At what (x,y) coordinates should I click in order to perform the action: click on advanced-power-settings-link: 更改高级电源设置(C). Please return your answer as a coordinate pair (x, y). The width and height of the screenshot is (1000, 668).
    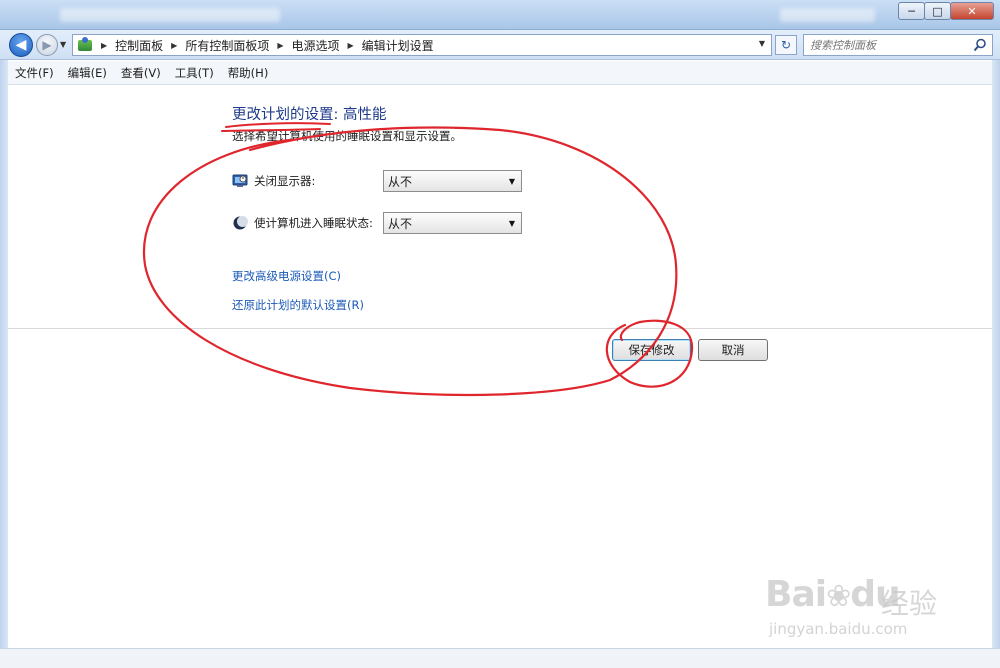
    Looking at the image, I should click on (286, 276).